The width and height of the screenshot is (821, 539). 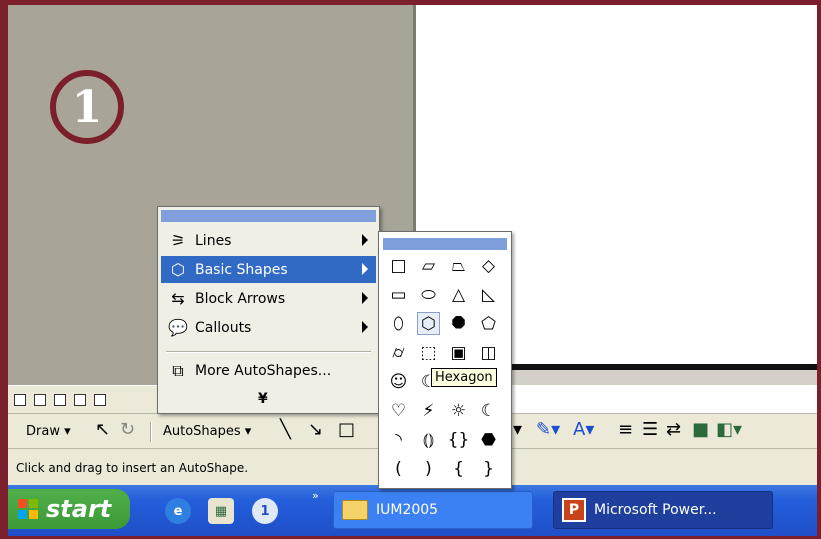 I want to click on shape-option: ⬡, so click(x=428, y=323).